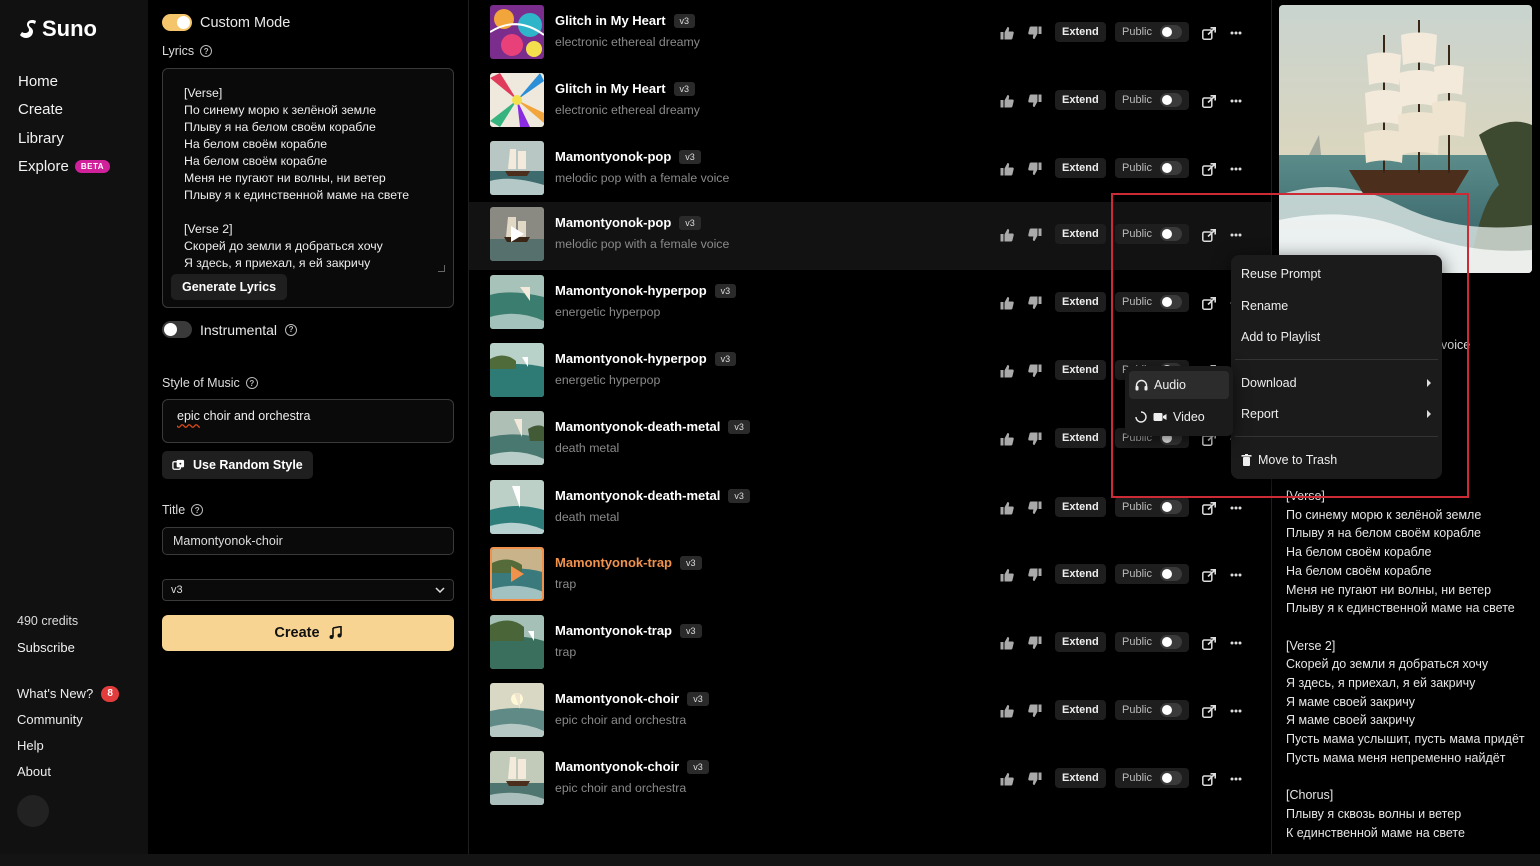  What do you see at coordinates (68, 771) in the screenshot?
I see `about-link: About` at bounding box center [68, 771].